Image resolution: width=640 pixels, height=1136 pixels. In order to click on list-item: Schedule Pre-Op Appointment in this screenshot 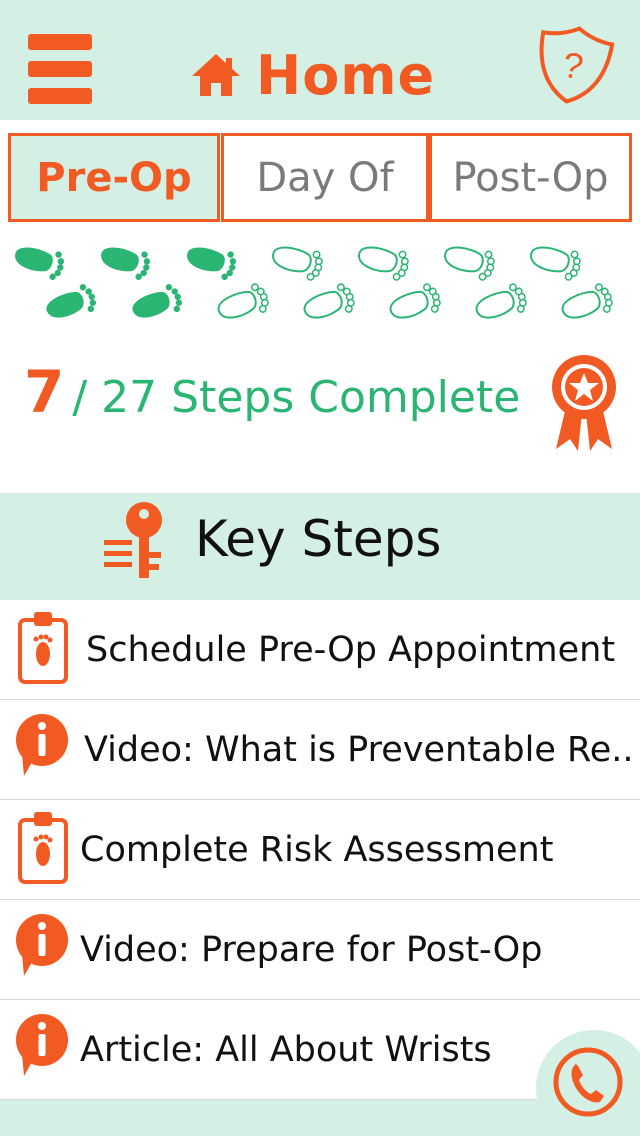, I will do `click(320, 650)`.